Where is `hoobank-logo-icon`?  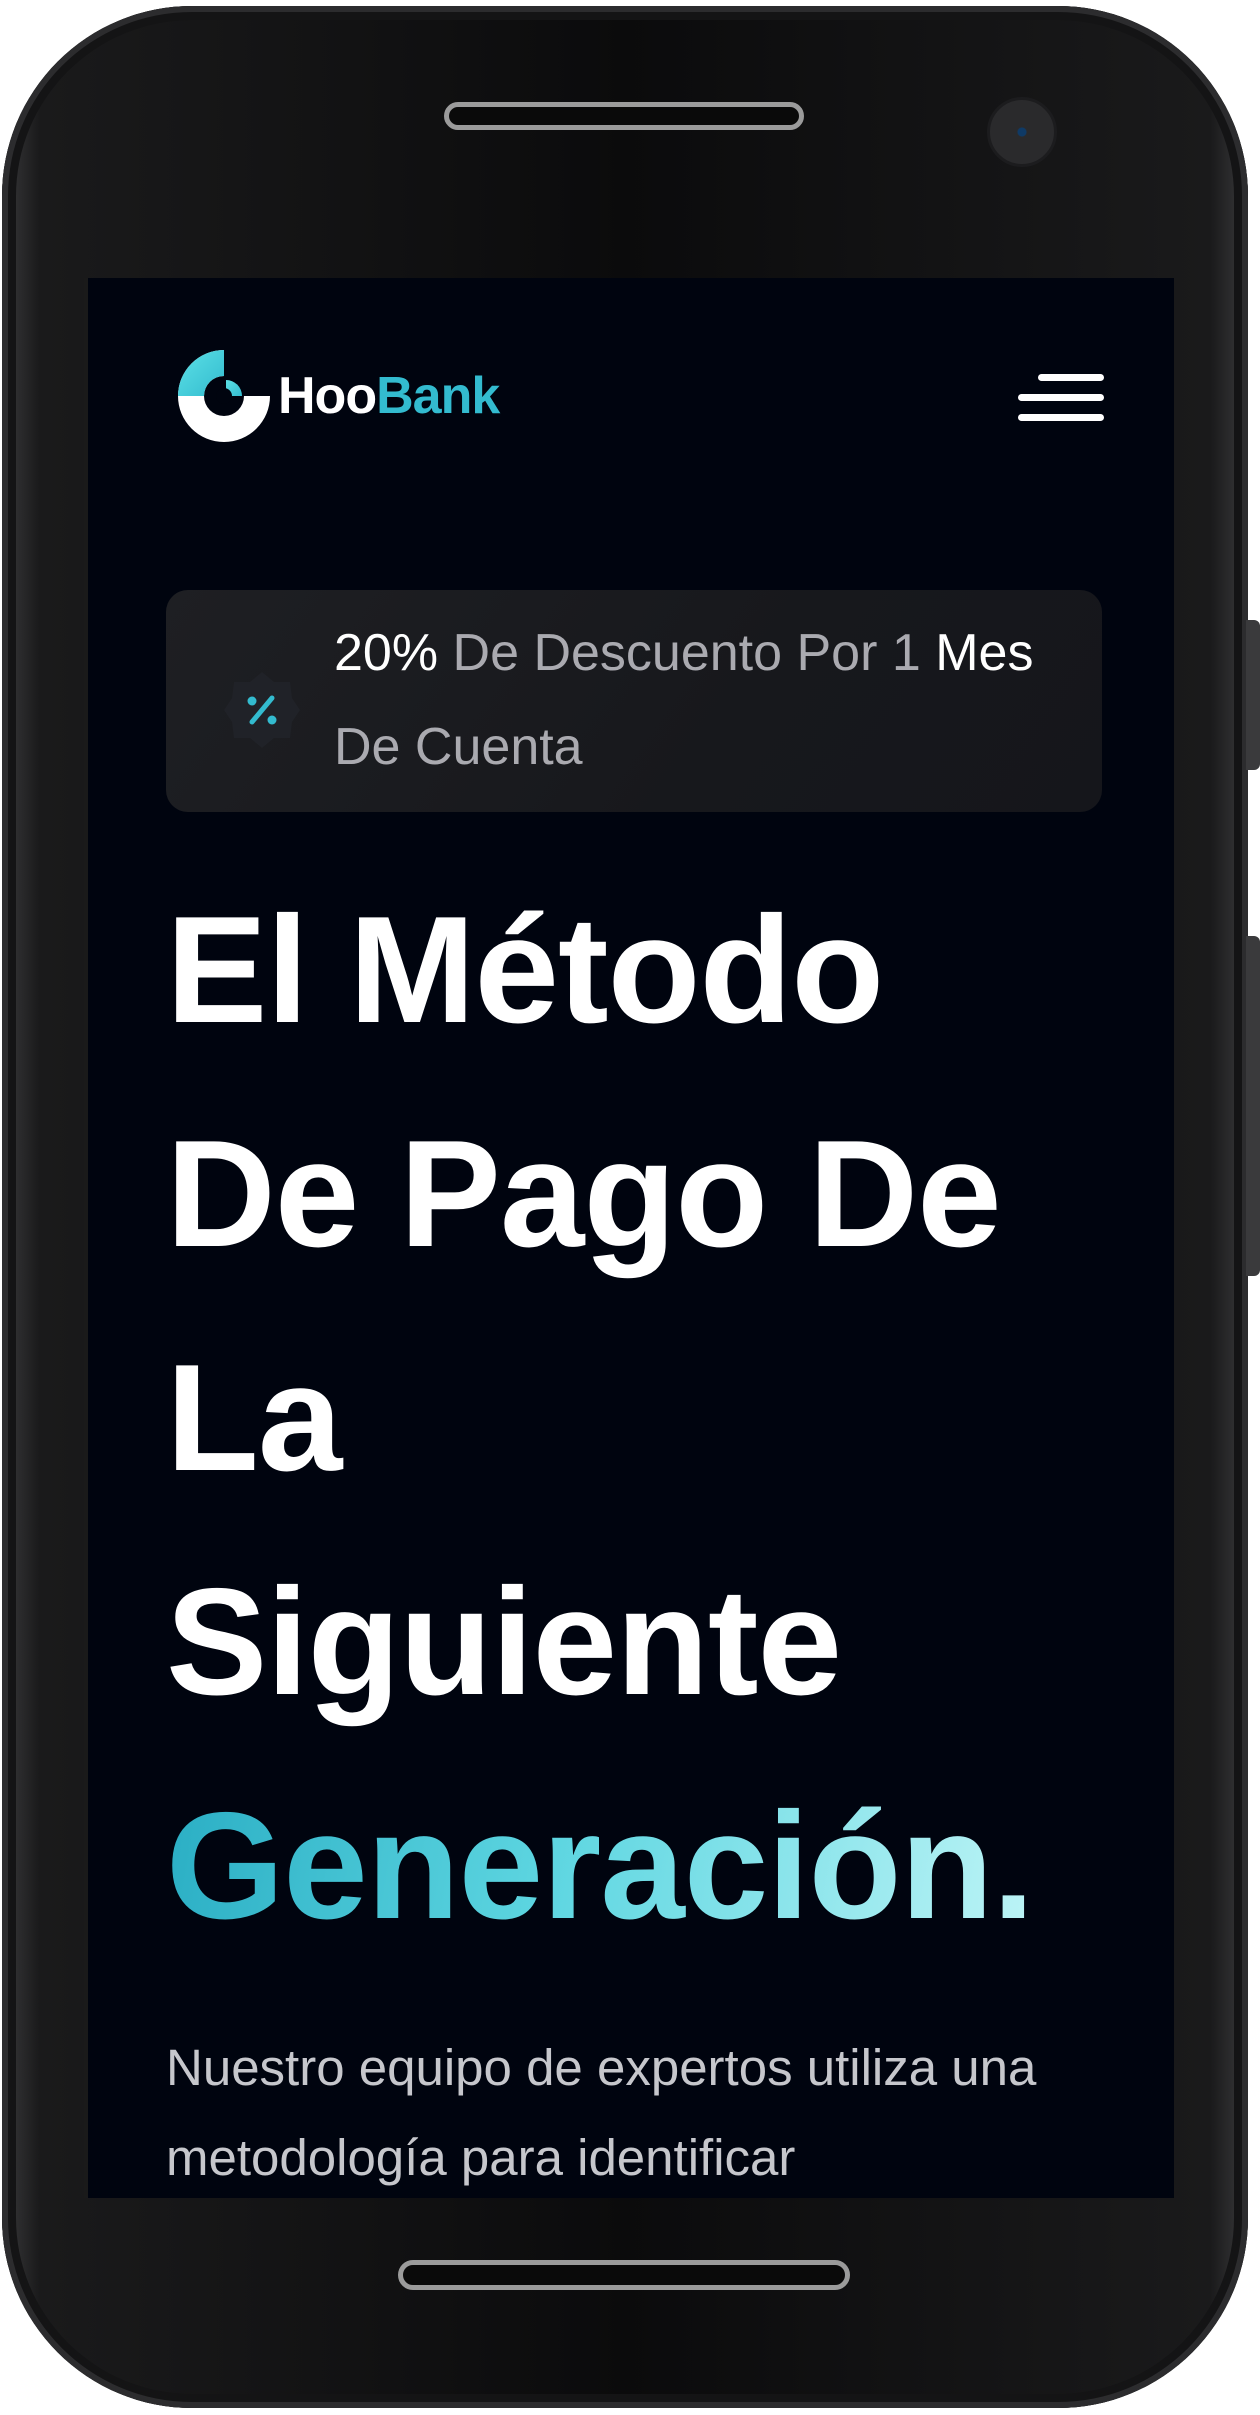 hoobank-logo-icon is located at coordinates (224, 396).